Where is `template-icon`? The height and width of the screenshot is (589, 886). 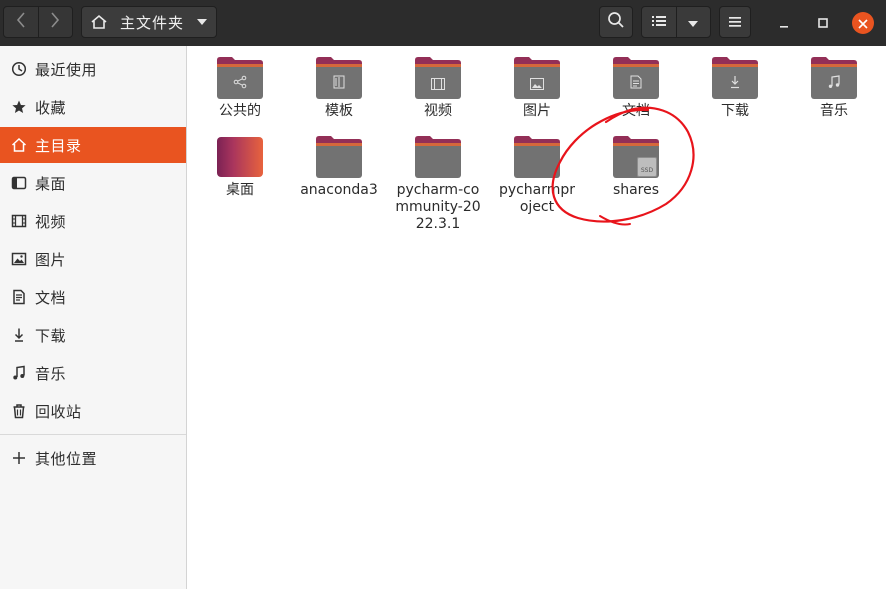
template-icon is located at coordinates (339, 83).